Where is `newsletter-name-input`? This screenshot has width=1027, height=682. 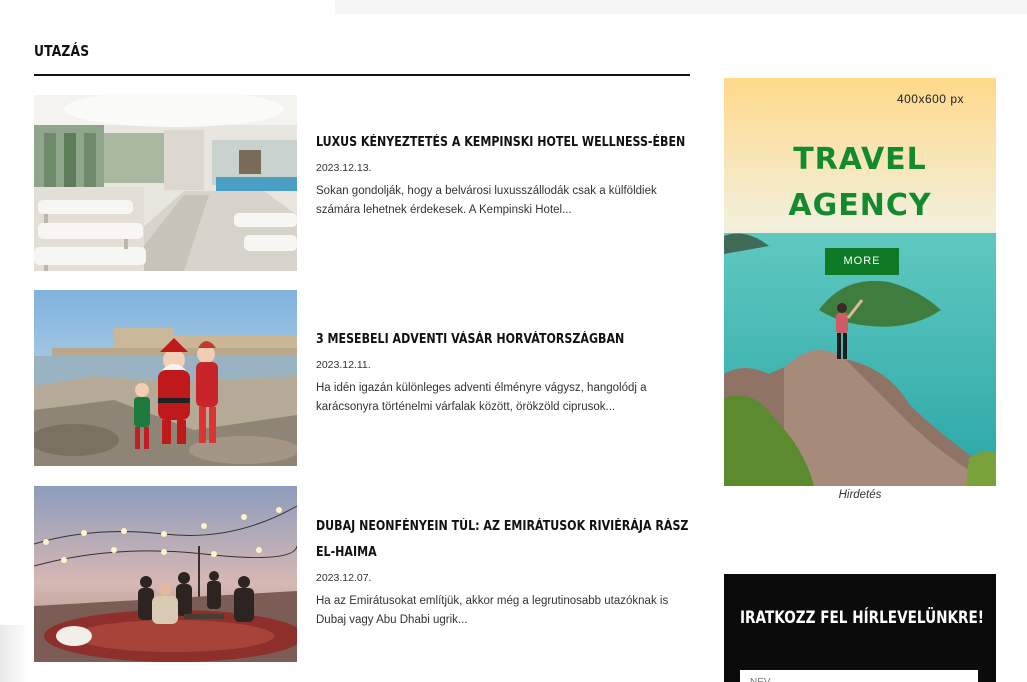 newsletter-name-input is located at coordinates (859, 676).